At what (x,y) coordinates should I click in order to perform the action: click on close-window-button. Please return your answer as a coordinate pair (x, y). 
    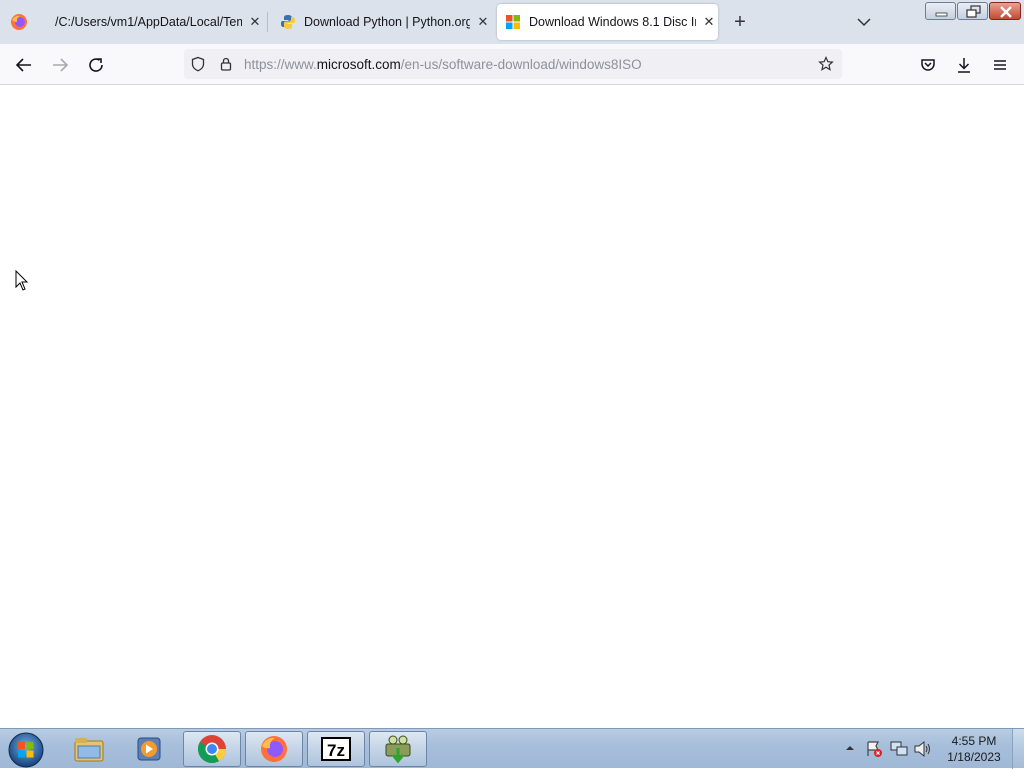
    Looking at the image, I should click on (1005, 11).